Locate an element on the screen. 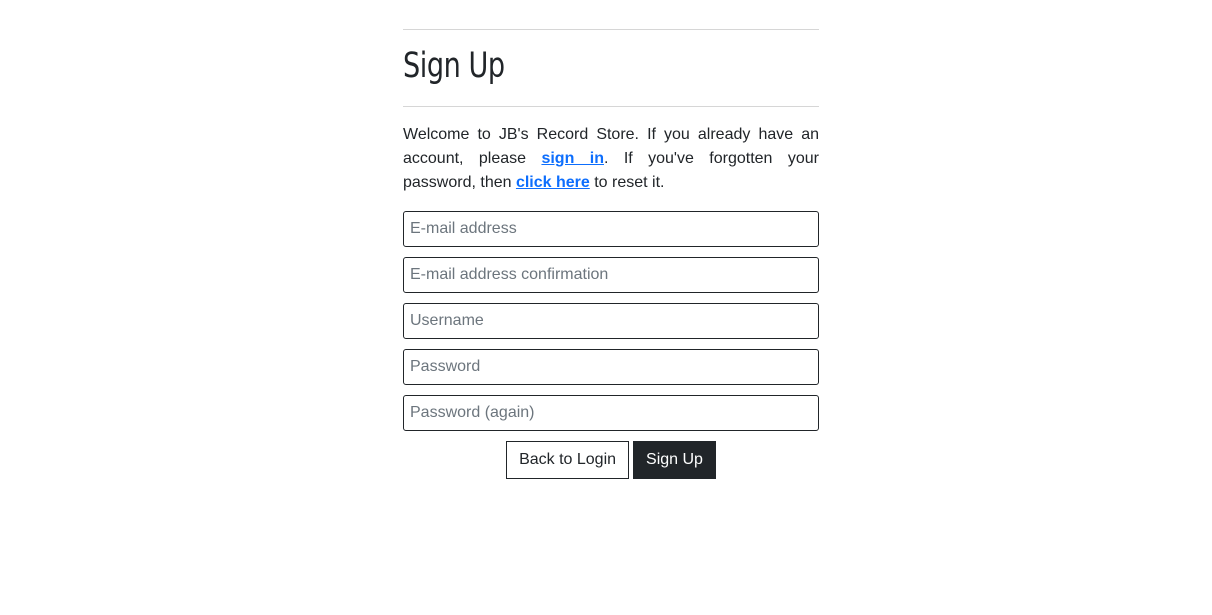  page-title: Sign Up is located at coordinates (454, 66).